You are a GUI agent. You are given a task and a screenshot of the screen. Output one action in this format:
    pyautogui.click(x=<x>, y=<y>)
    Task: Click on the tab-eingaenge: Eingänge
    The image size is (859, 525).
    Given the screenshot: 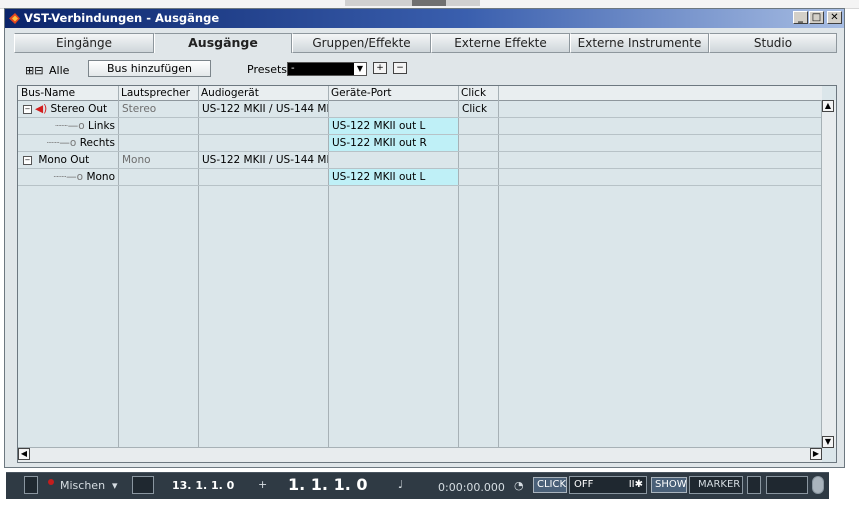 What is the action you would take?
    pyautogui.click(x=84, y=43)
    